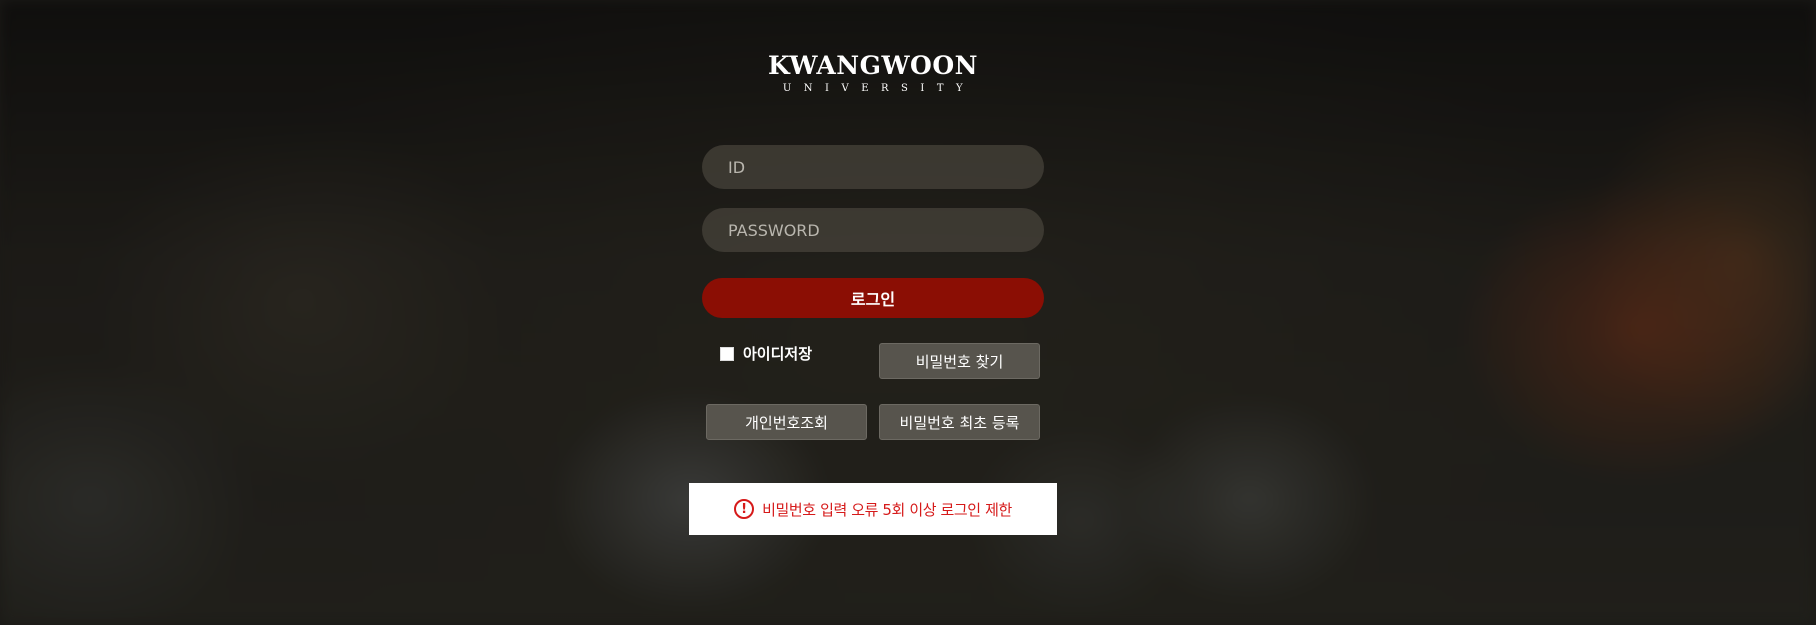 Image resolution: width=1816 pixels, height=625 pixels. I want to click on personal-number-lookup-button: 개인번호조회, so click(786, 422).